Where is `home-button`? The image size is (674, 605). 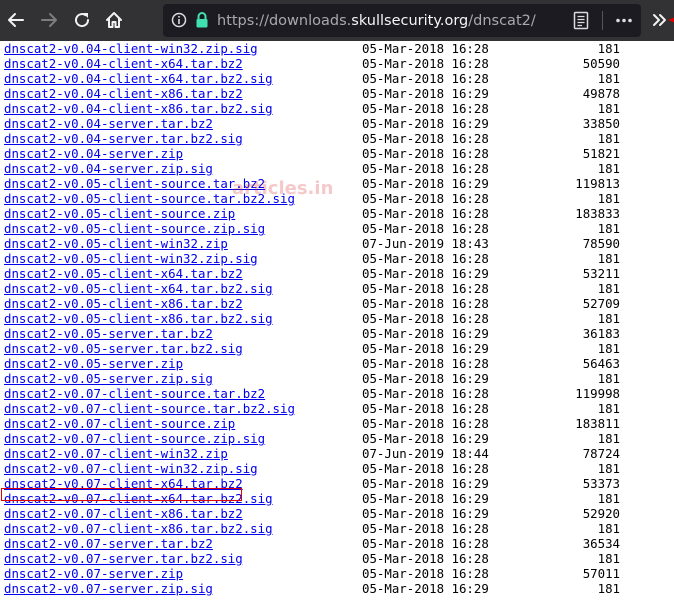
home-button is located at coordinates (114, 20).